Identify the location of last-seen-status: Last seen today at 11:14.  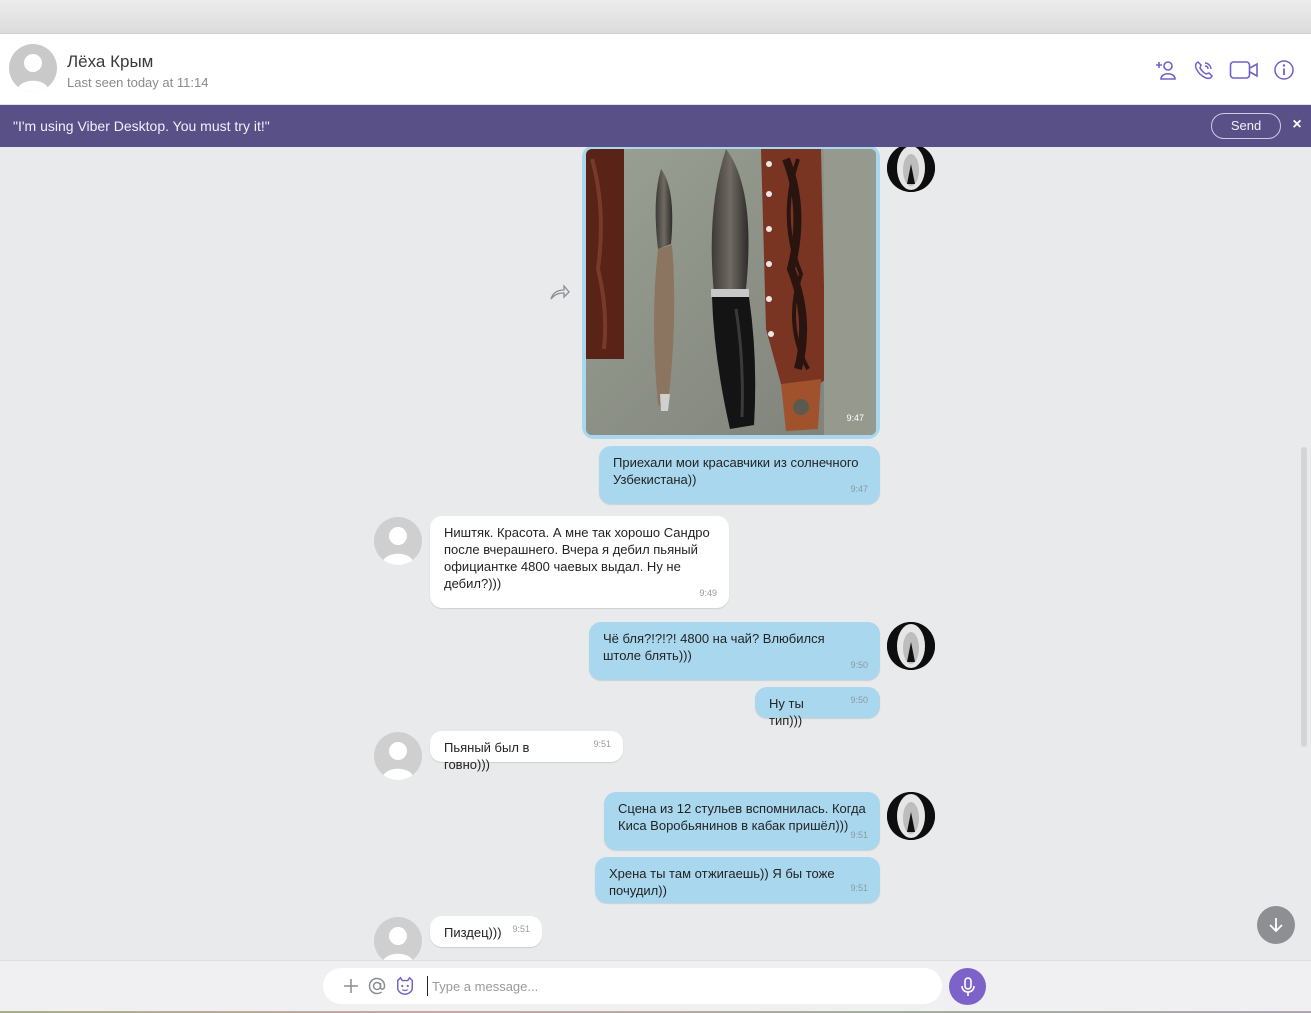
(138, 82).